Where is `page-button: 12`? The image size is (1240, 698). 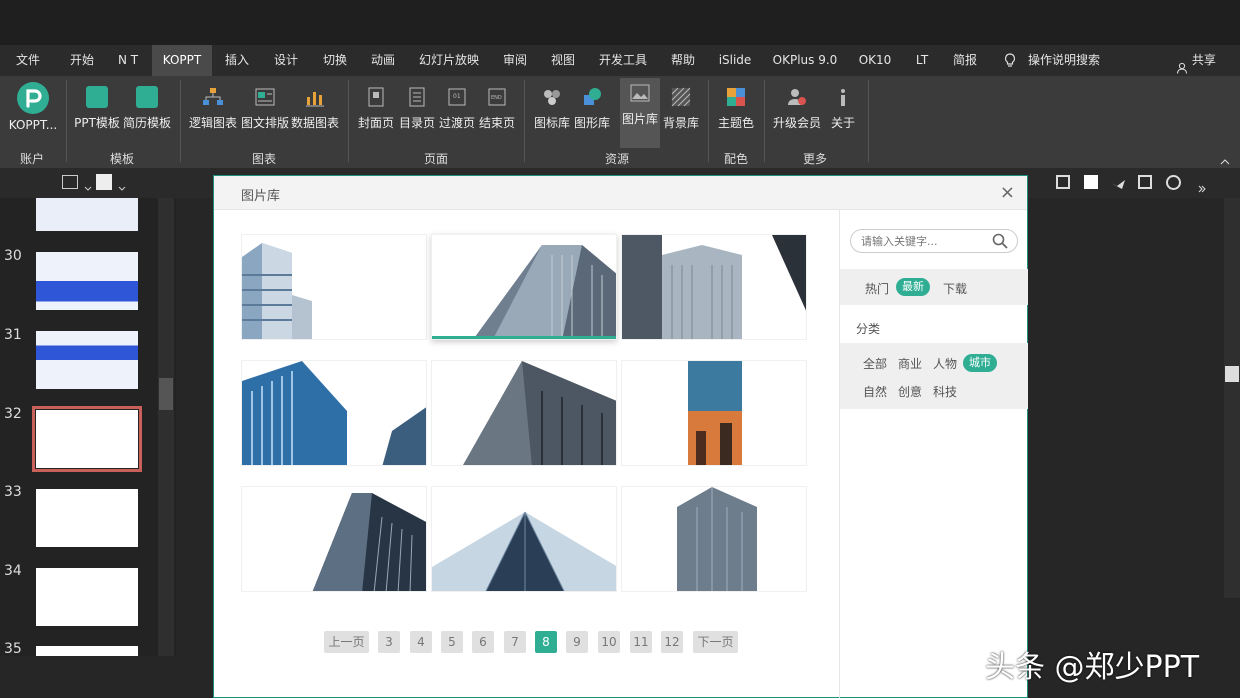 page-button: 12 is located at coordinates (672, 642).